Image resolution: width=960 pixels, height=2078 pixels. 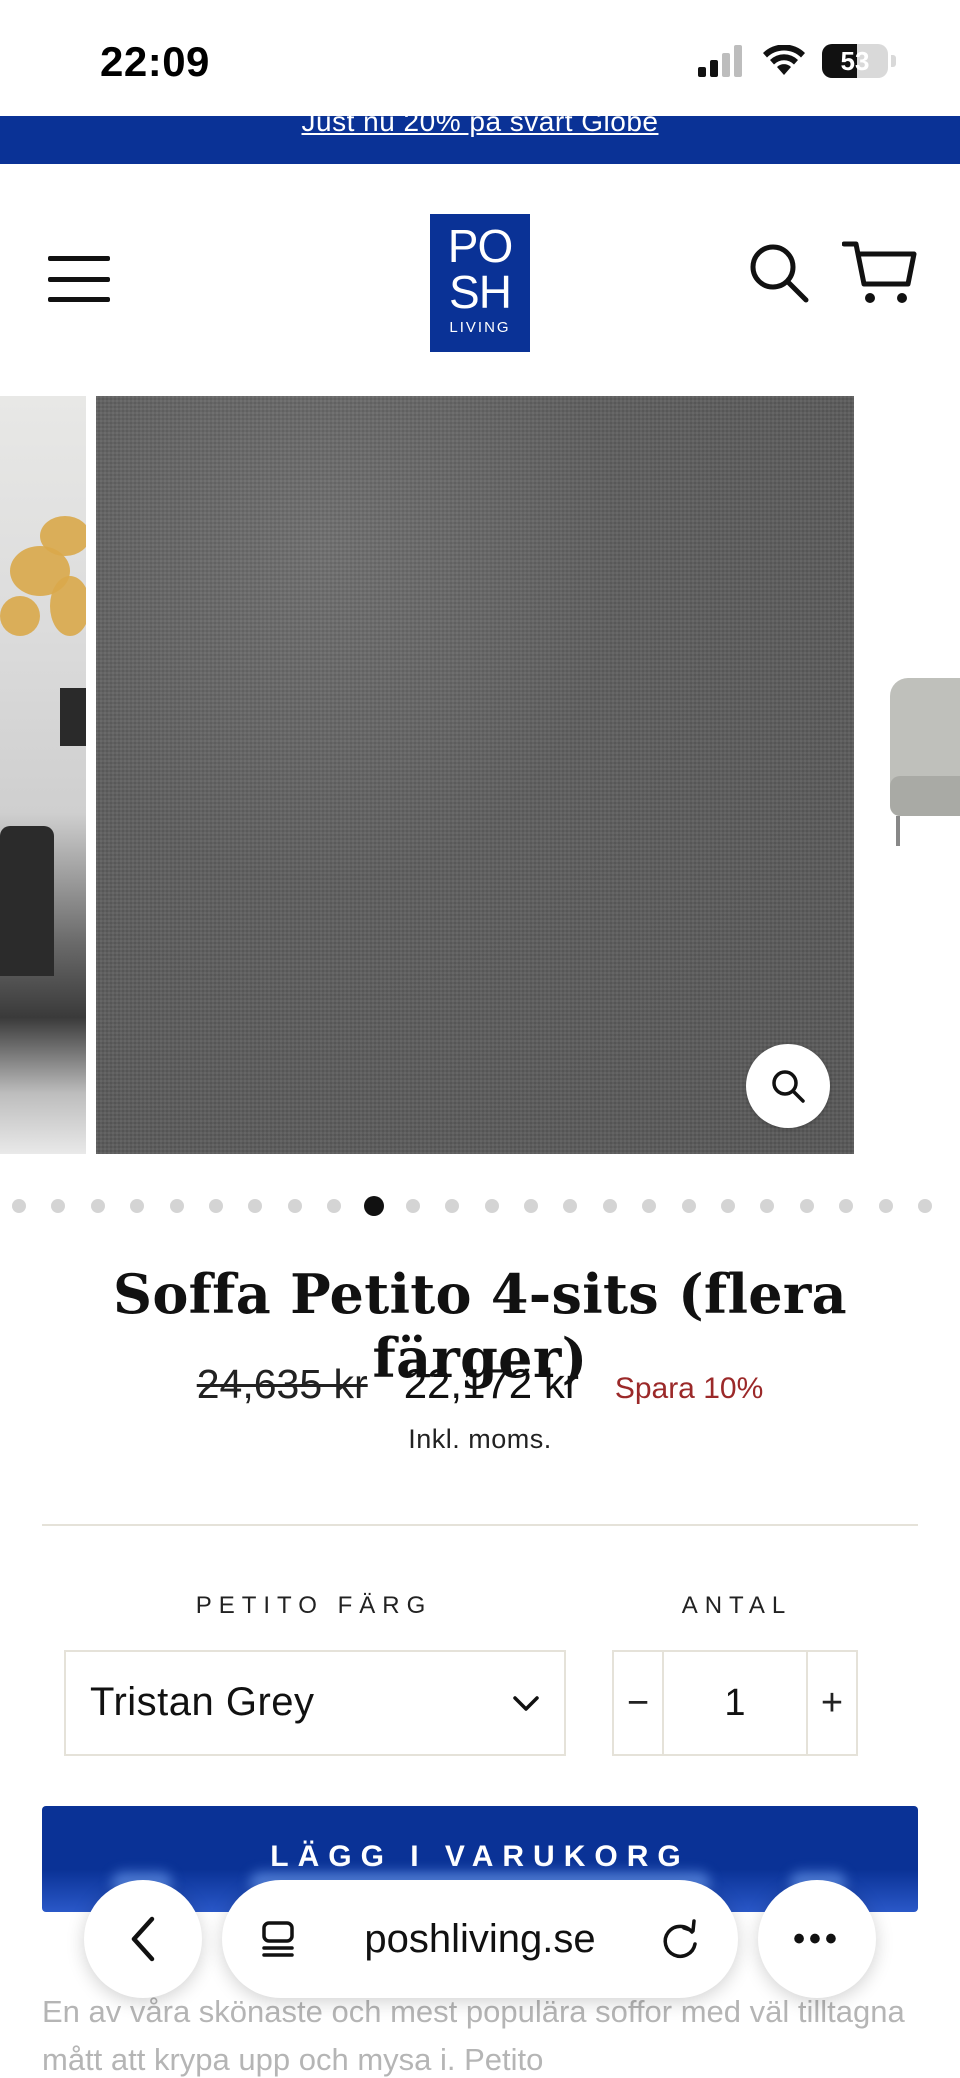 I want to click on chevron-left-icon, so click(x=143, y=1939).